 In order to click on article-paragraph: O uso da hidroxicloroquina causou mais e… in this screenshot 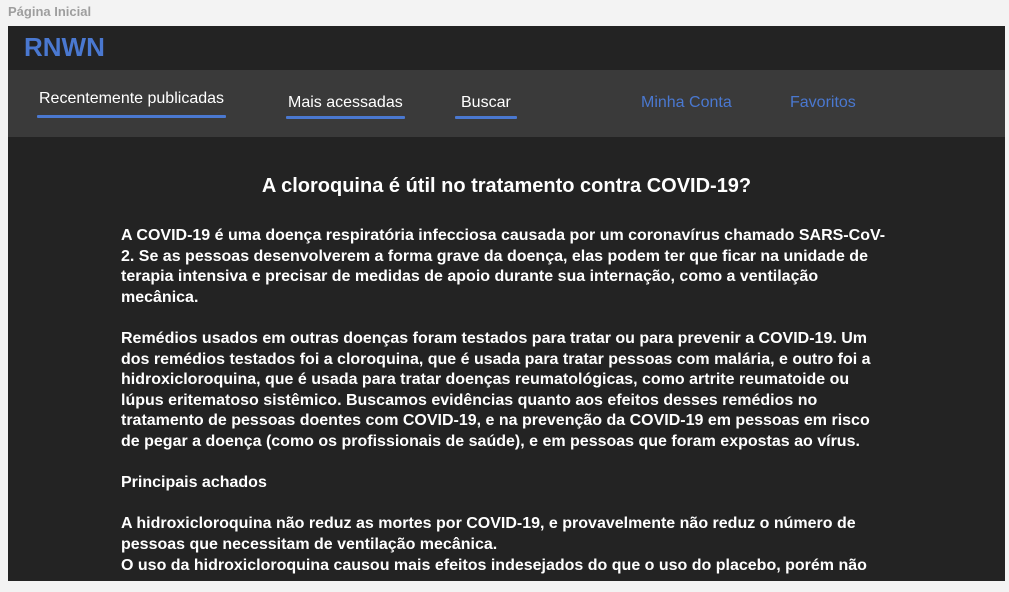, I will do `click(494, 565)`.